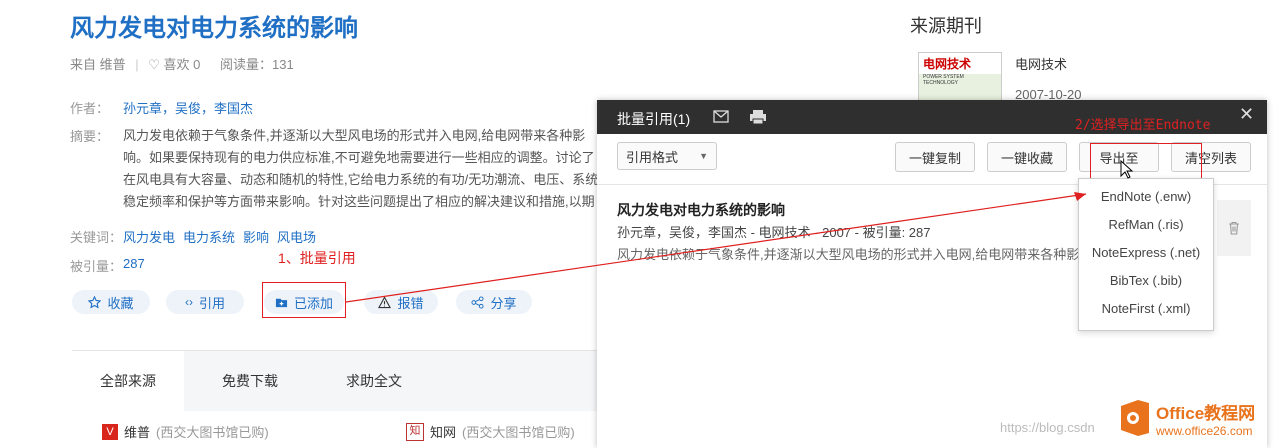  I want to click on source-text: 来自 维普, so click(98, 64).